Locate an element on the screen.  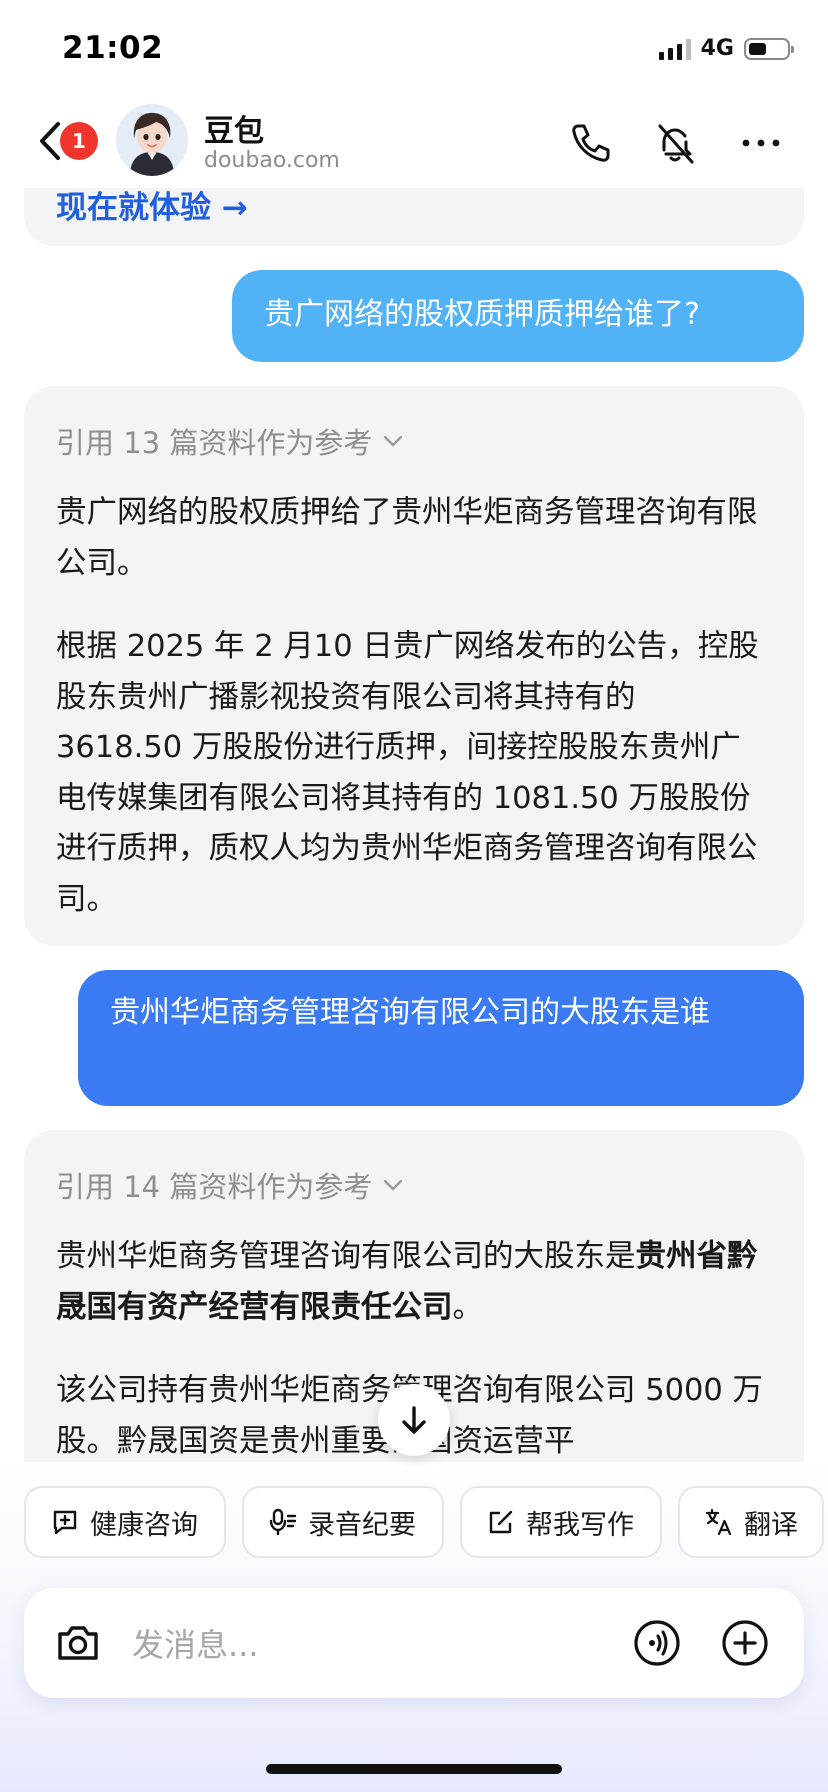
more-icon is located at coordinates (761, 143).